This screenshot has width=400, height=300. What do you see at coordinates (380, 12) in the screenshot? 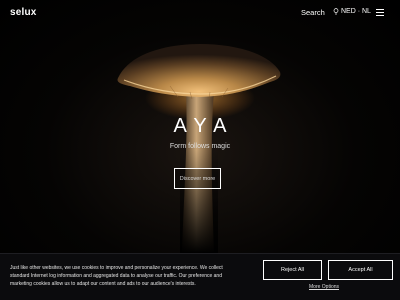
I see `hamburger-icon` at bounding box center [380, 12].